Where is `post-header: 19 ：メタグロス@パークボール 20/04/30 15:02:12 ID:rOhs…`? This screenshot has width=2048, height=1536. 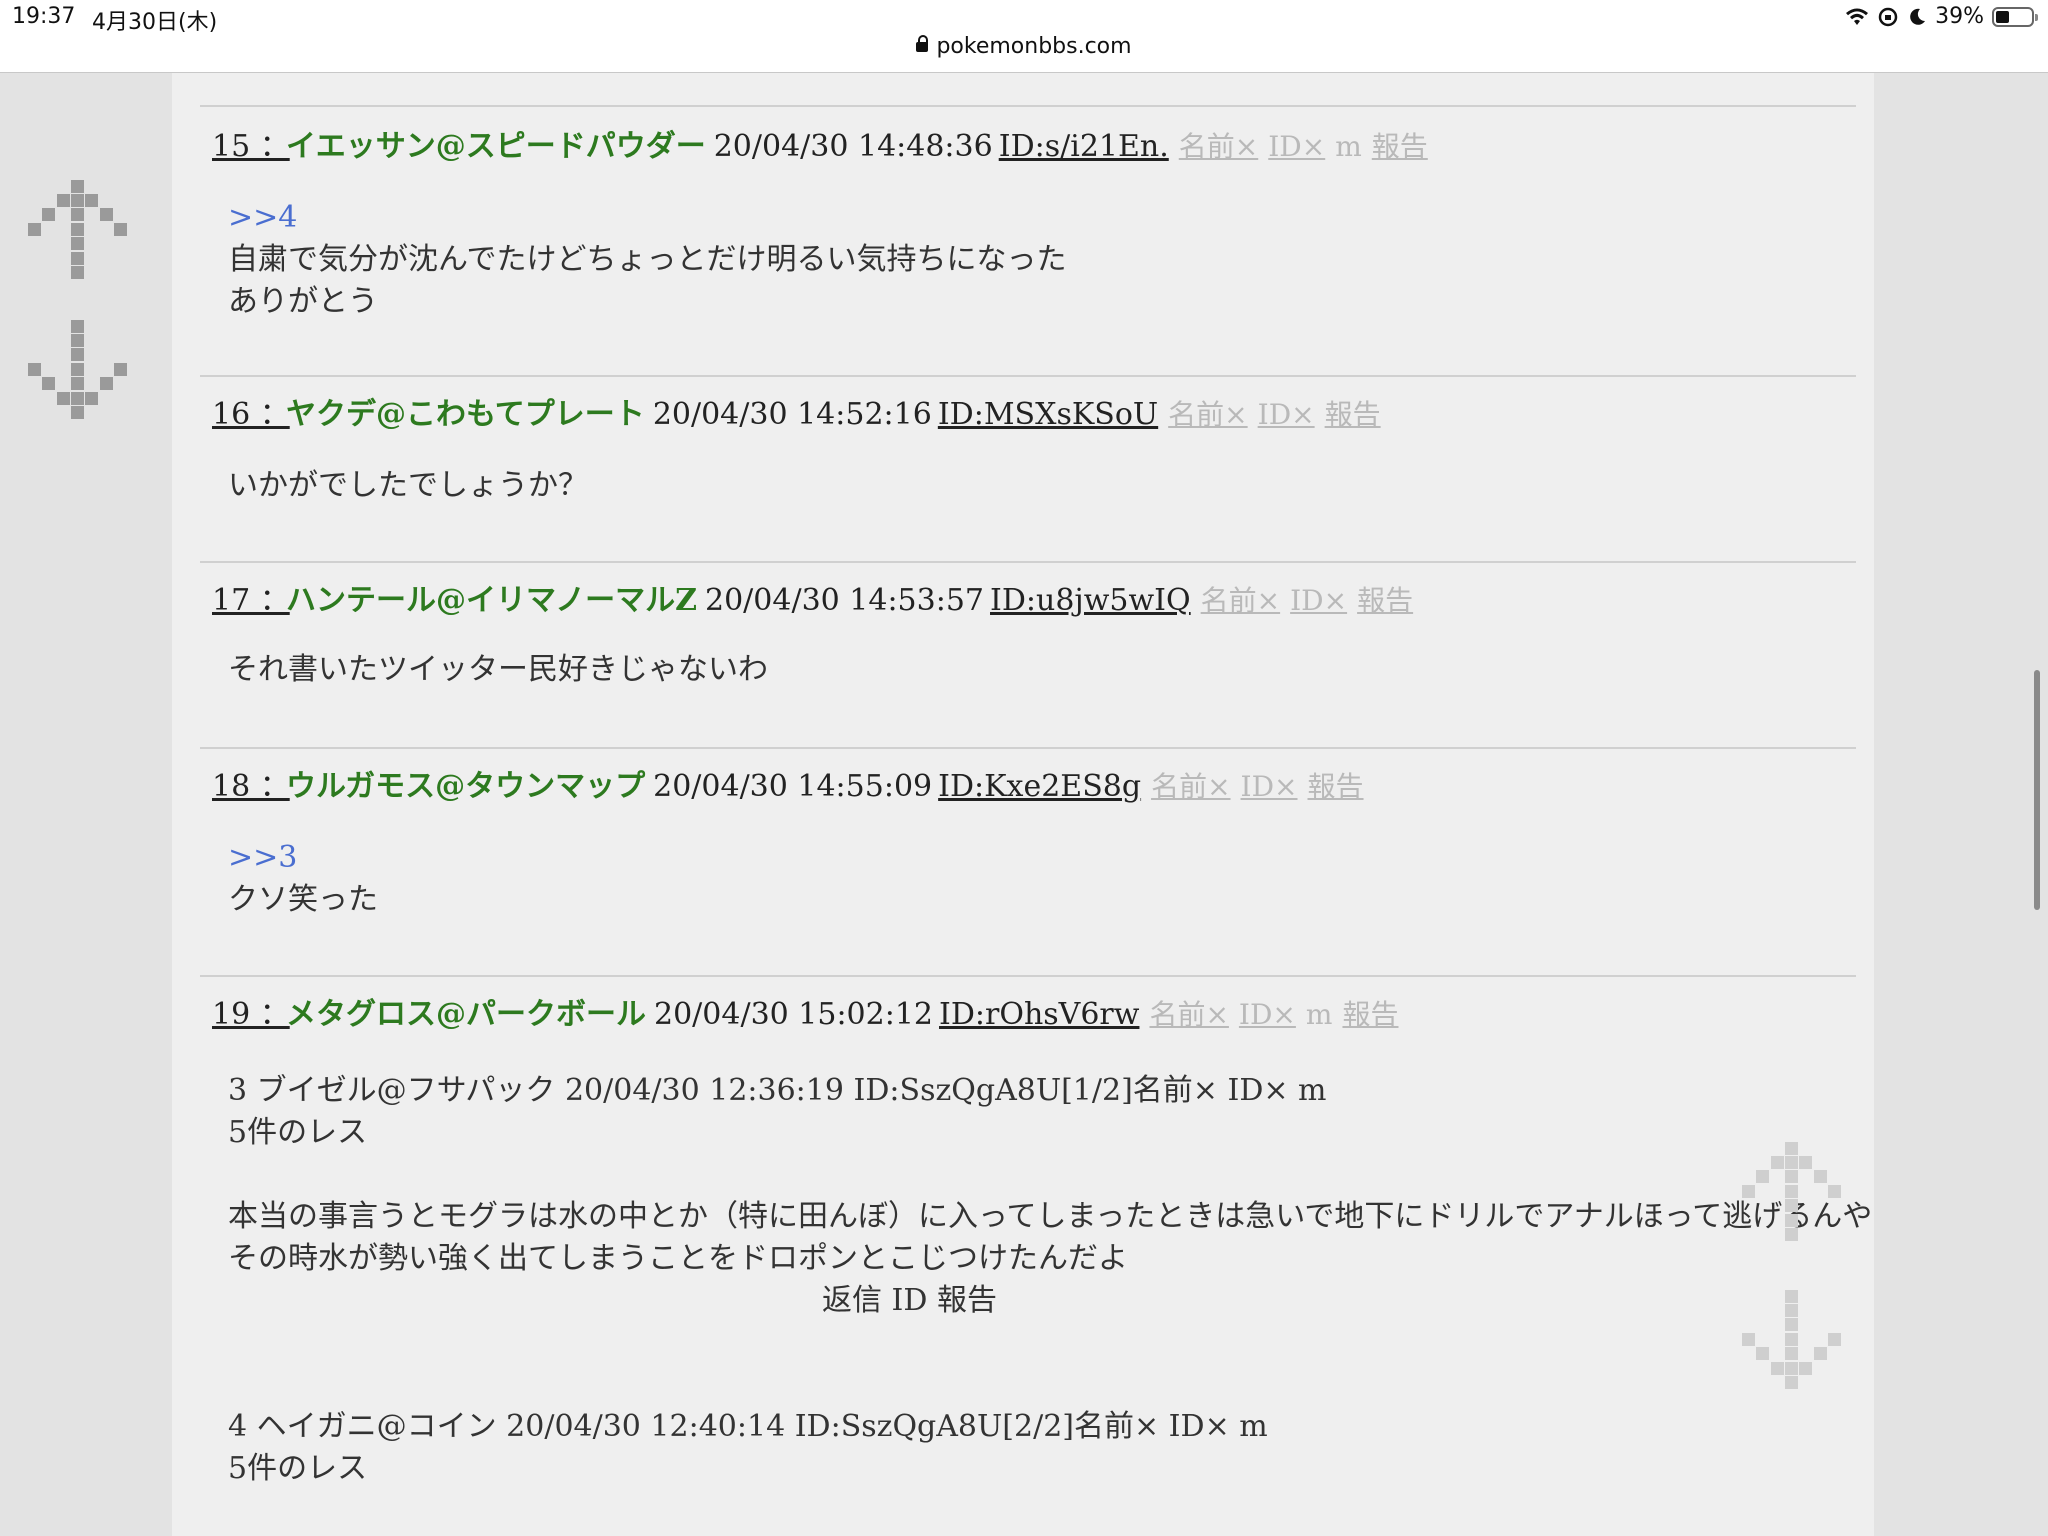
post-header: 19 ：メタグロス@パークボール 20/04/30 15:02:12 ID:rOhs… is located at coordinates (810, 1011).